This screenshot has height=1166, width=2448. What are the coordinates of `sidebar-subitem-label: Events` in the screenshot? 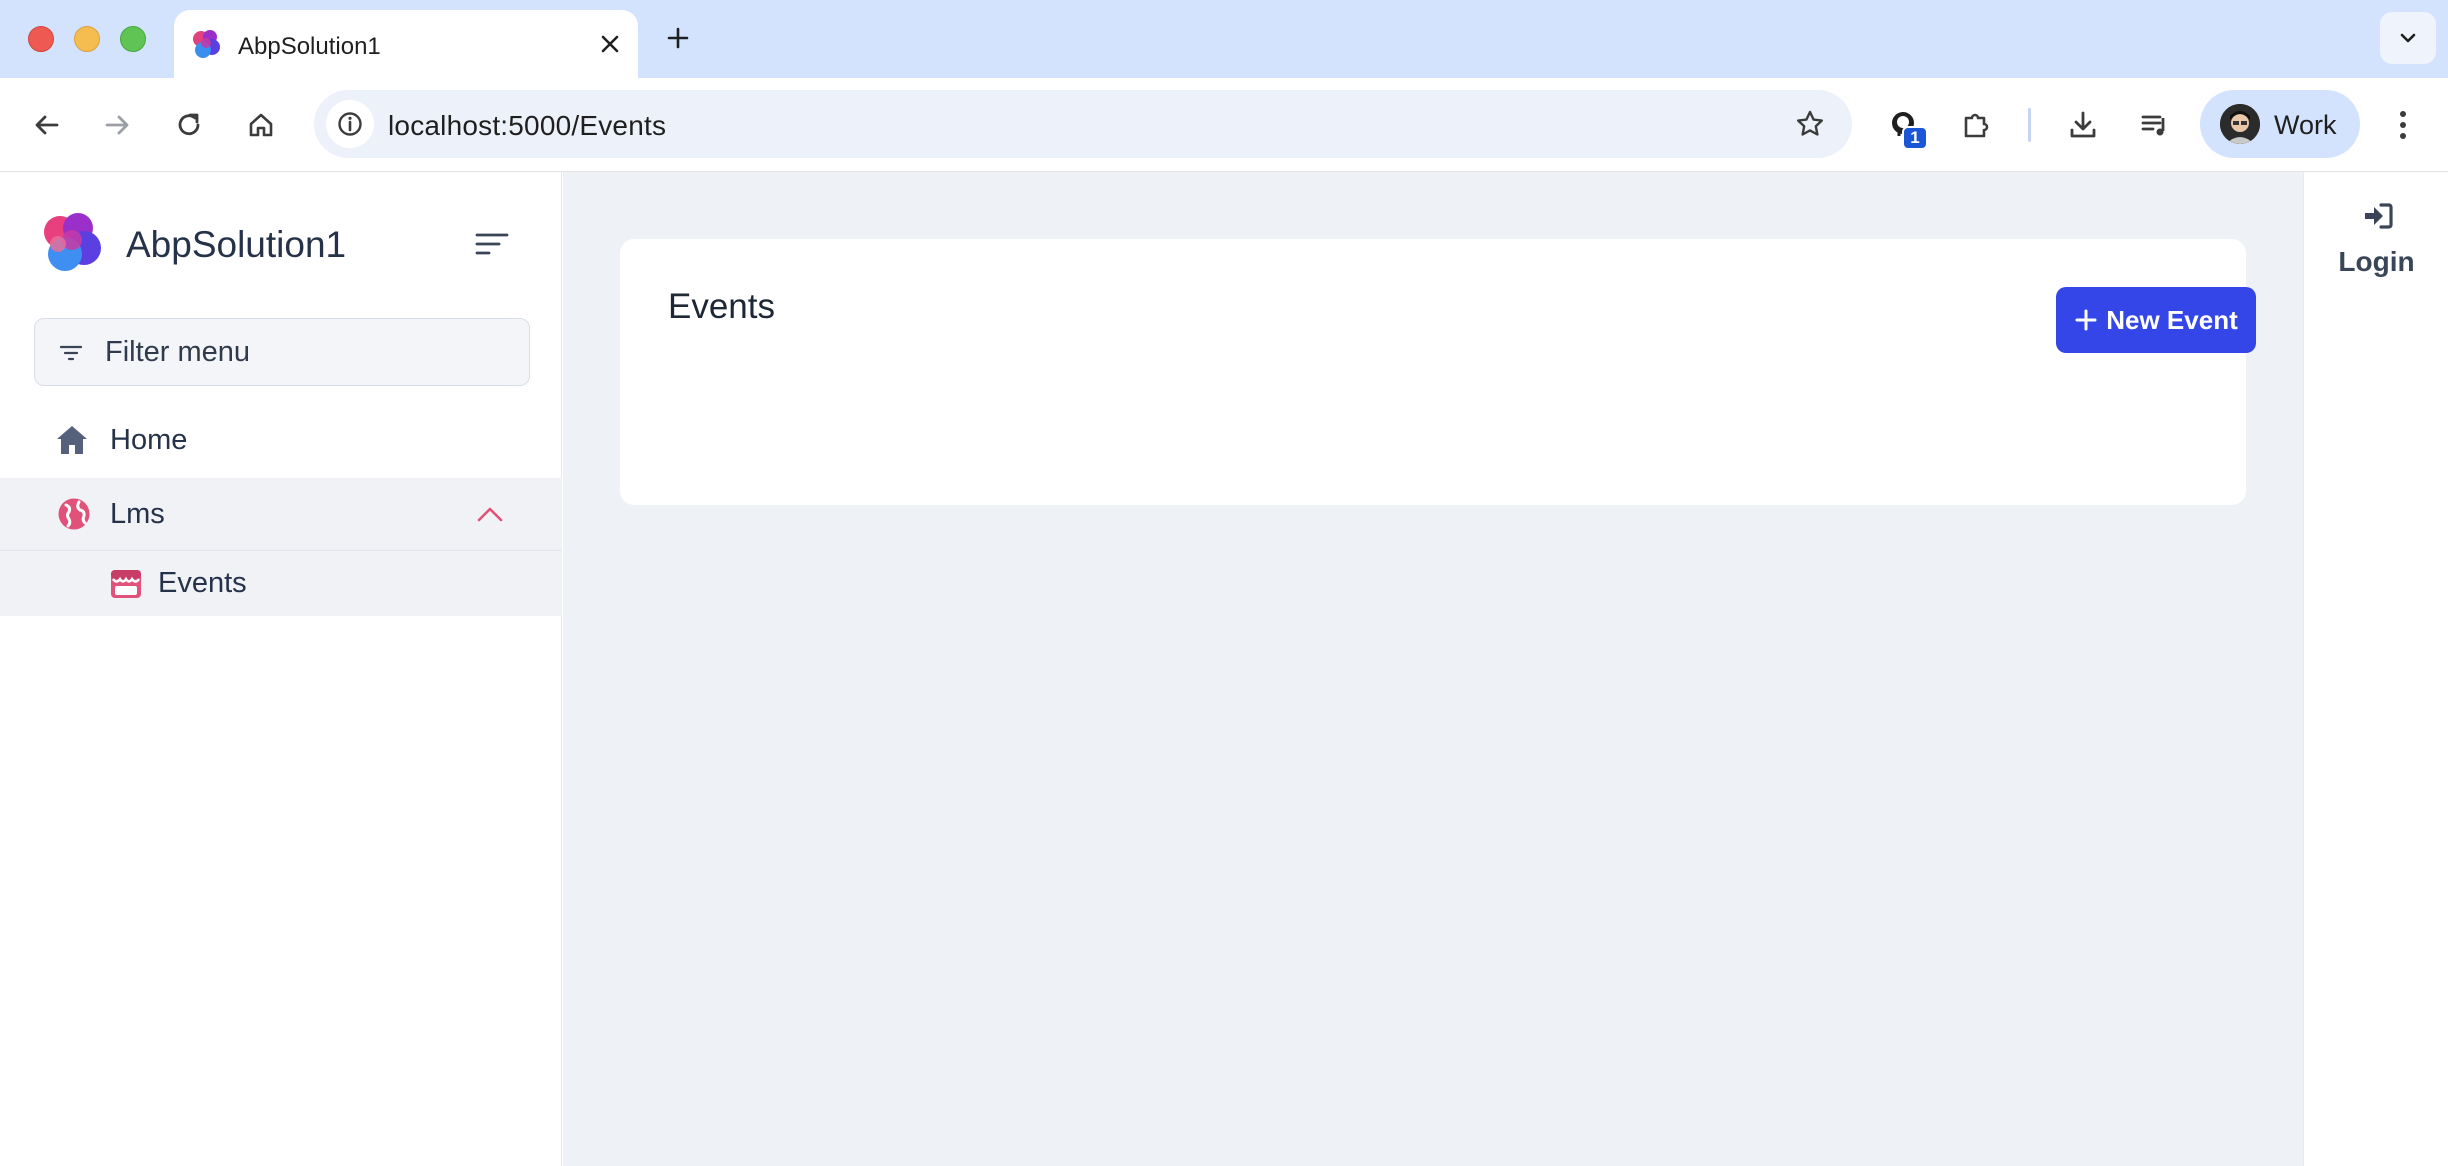 It's located at (202, 583).